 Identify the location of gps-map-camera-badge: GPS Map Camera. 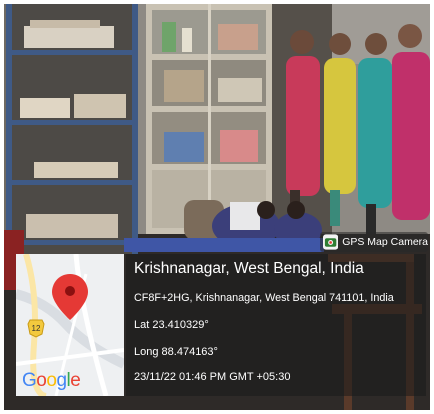
(374, 242).